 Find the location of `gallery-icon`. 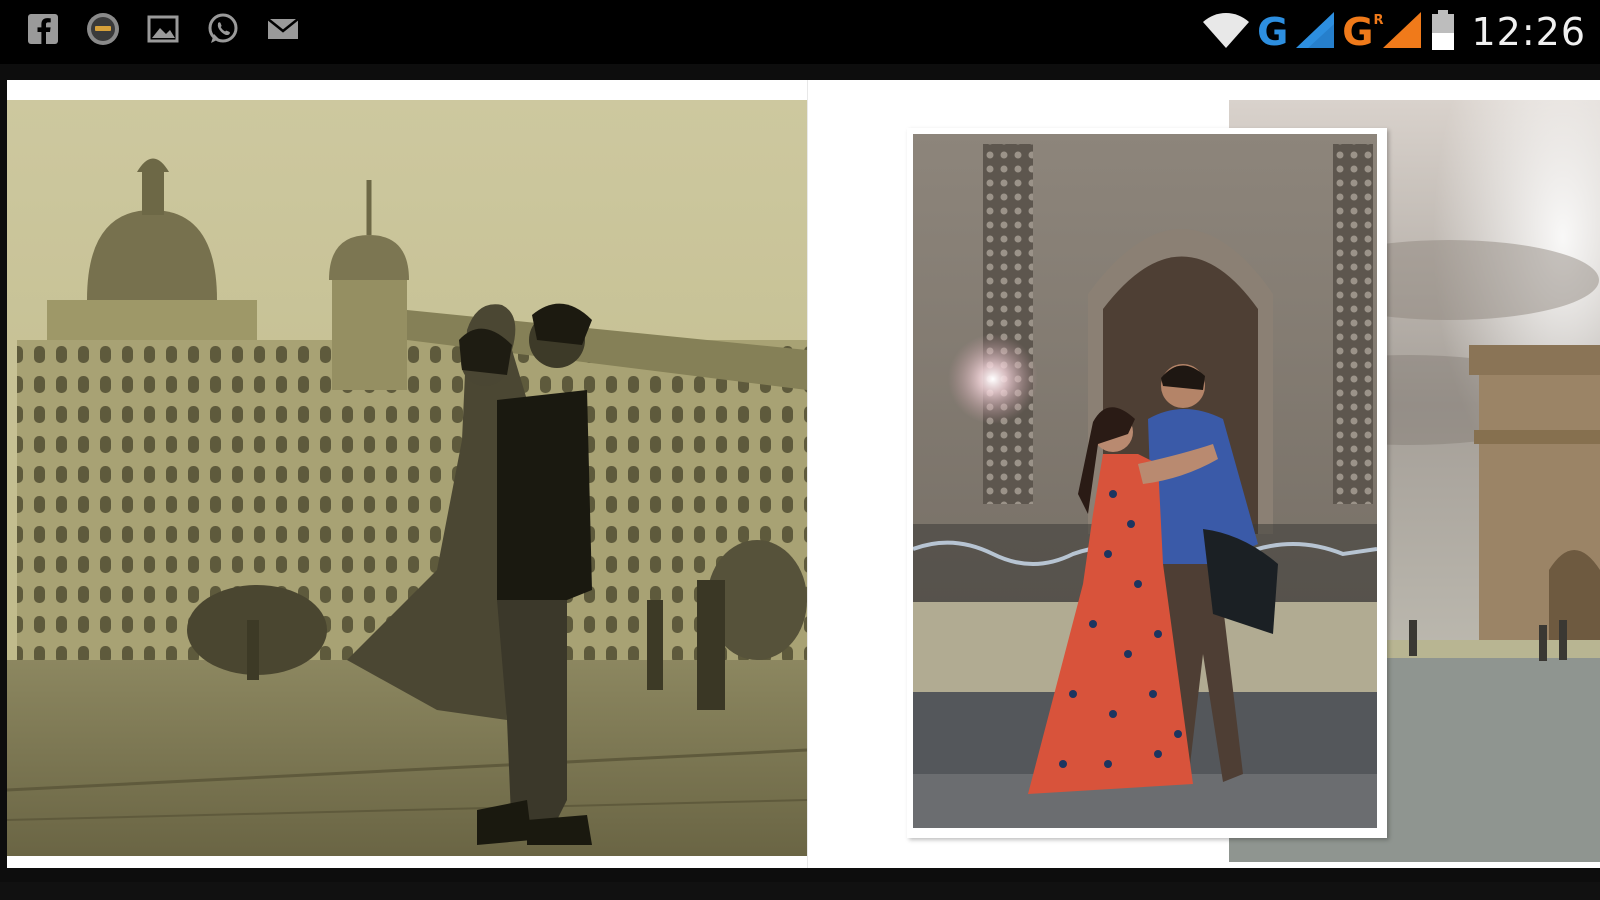

gallery-icon is located at coordinates (163, 29).